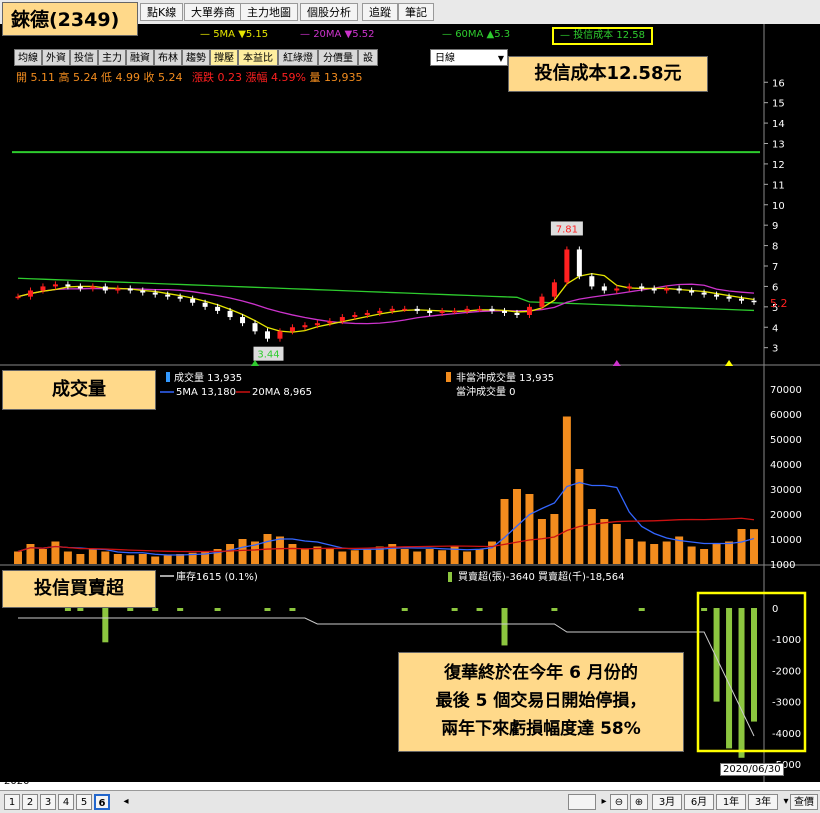  I want to click on volume-legend-vol: 成交量 13,935, so click(208, 377).